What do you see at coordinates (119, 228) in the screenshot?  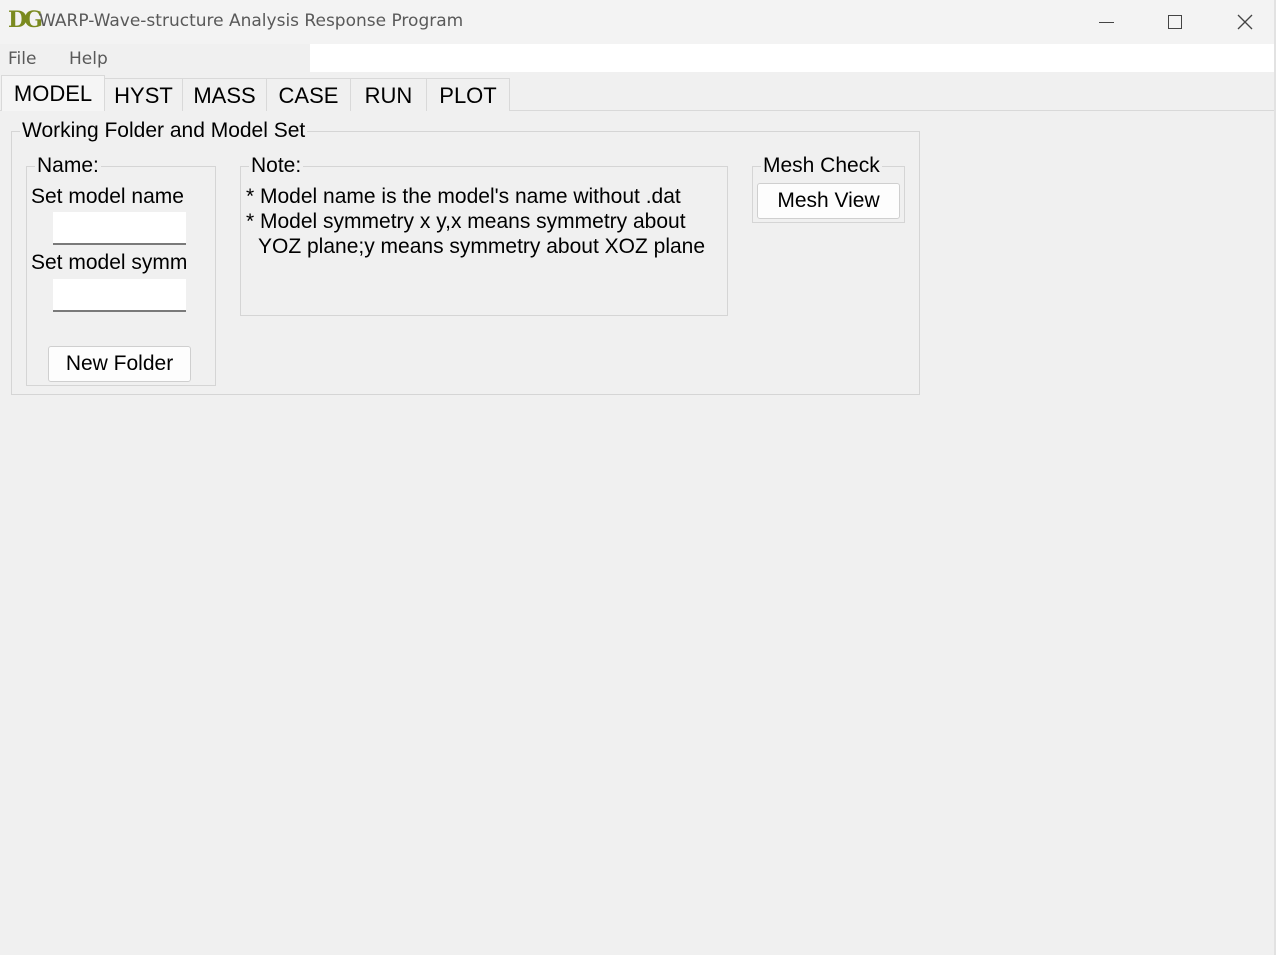 I see `model-name-input` at bounding box center [119, 228].